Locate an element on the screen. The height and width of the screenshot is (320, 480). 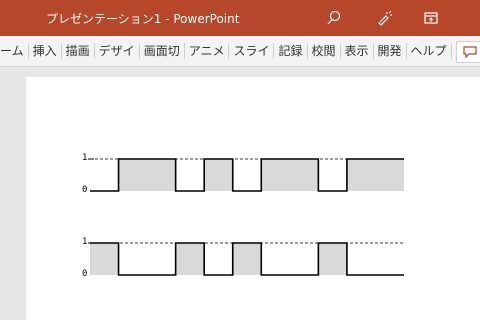
tab-help: ヘルプ is located at coordinates (429, 51).